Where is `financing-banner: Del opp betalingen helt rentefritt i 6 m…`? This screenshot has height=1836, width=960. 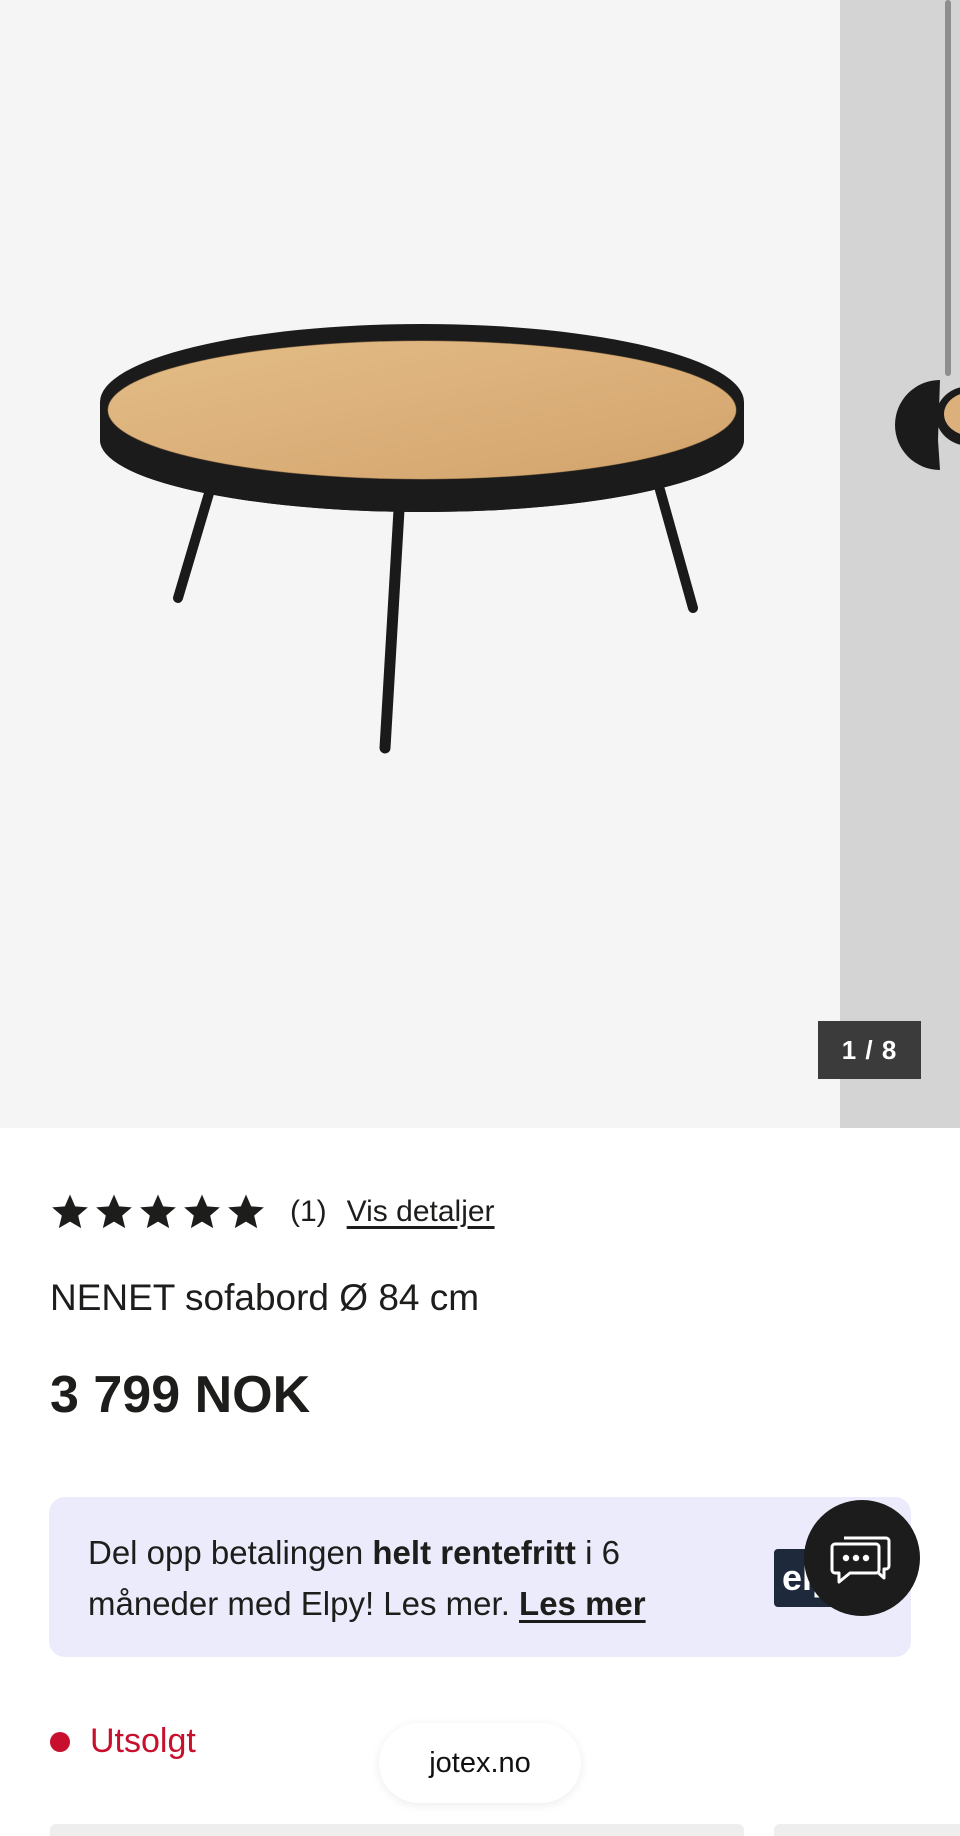 financing-banner: Del opp betalingen helt rentefritt i 6 m… is located at coordinates (480, 1577).